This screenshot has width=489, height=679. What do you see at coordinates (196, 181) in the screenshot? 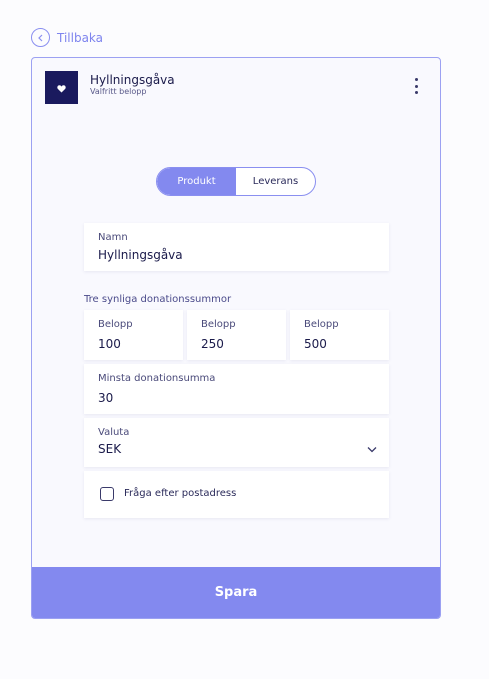
I see `tab-produkt: Produkt` at bounding box center [196, 181].